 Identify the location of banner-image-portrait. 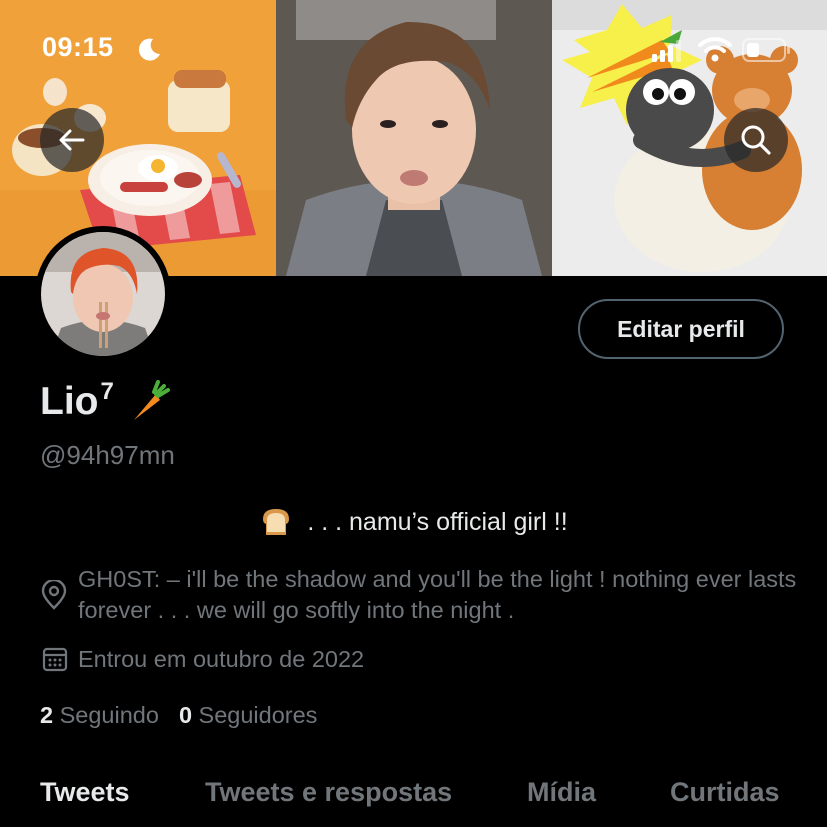
(414, 138).